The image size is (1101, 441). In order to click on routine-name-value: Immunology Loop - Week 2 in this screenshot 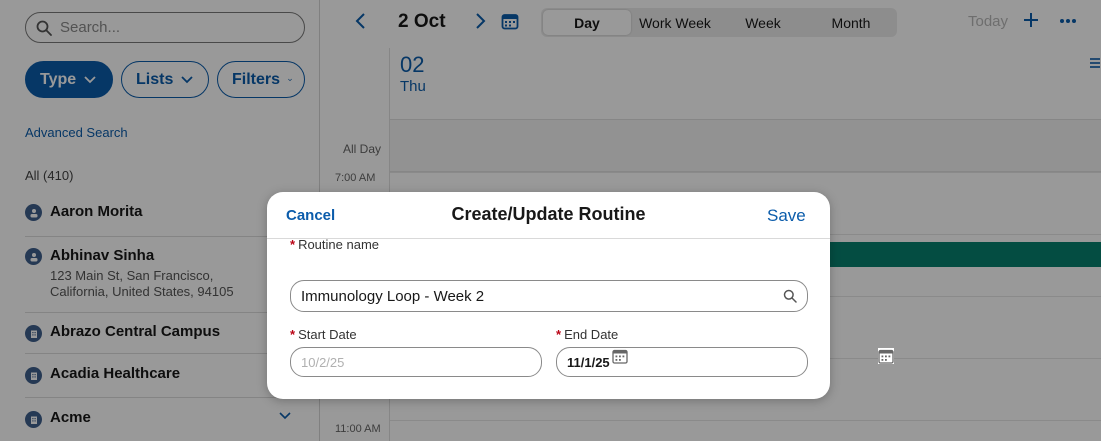, I will do `click(393, 296)`.